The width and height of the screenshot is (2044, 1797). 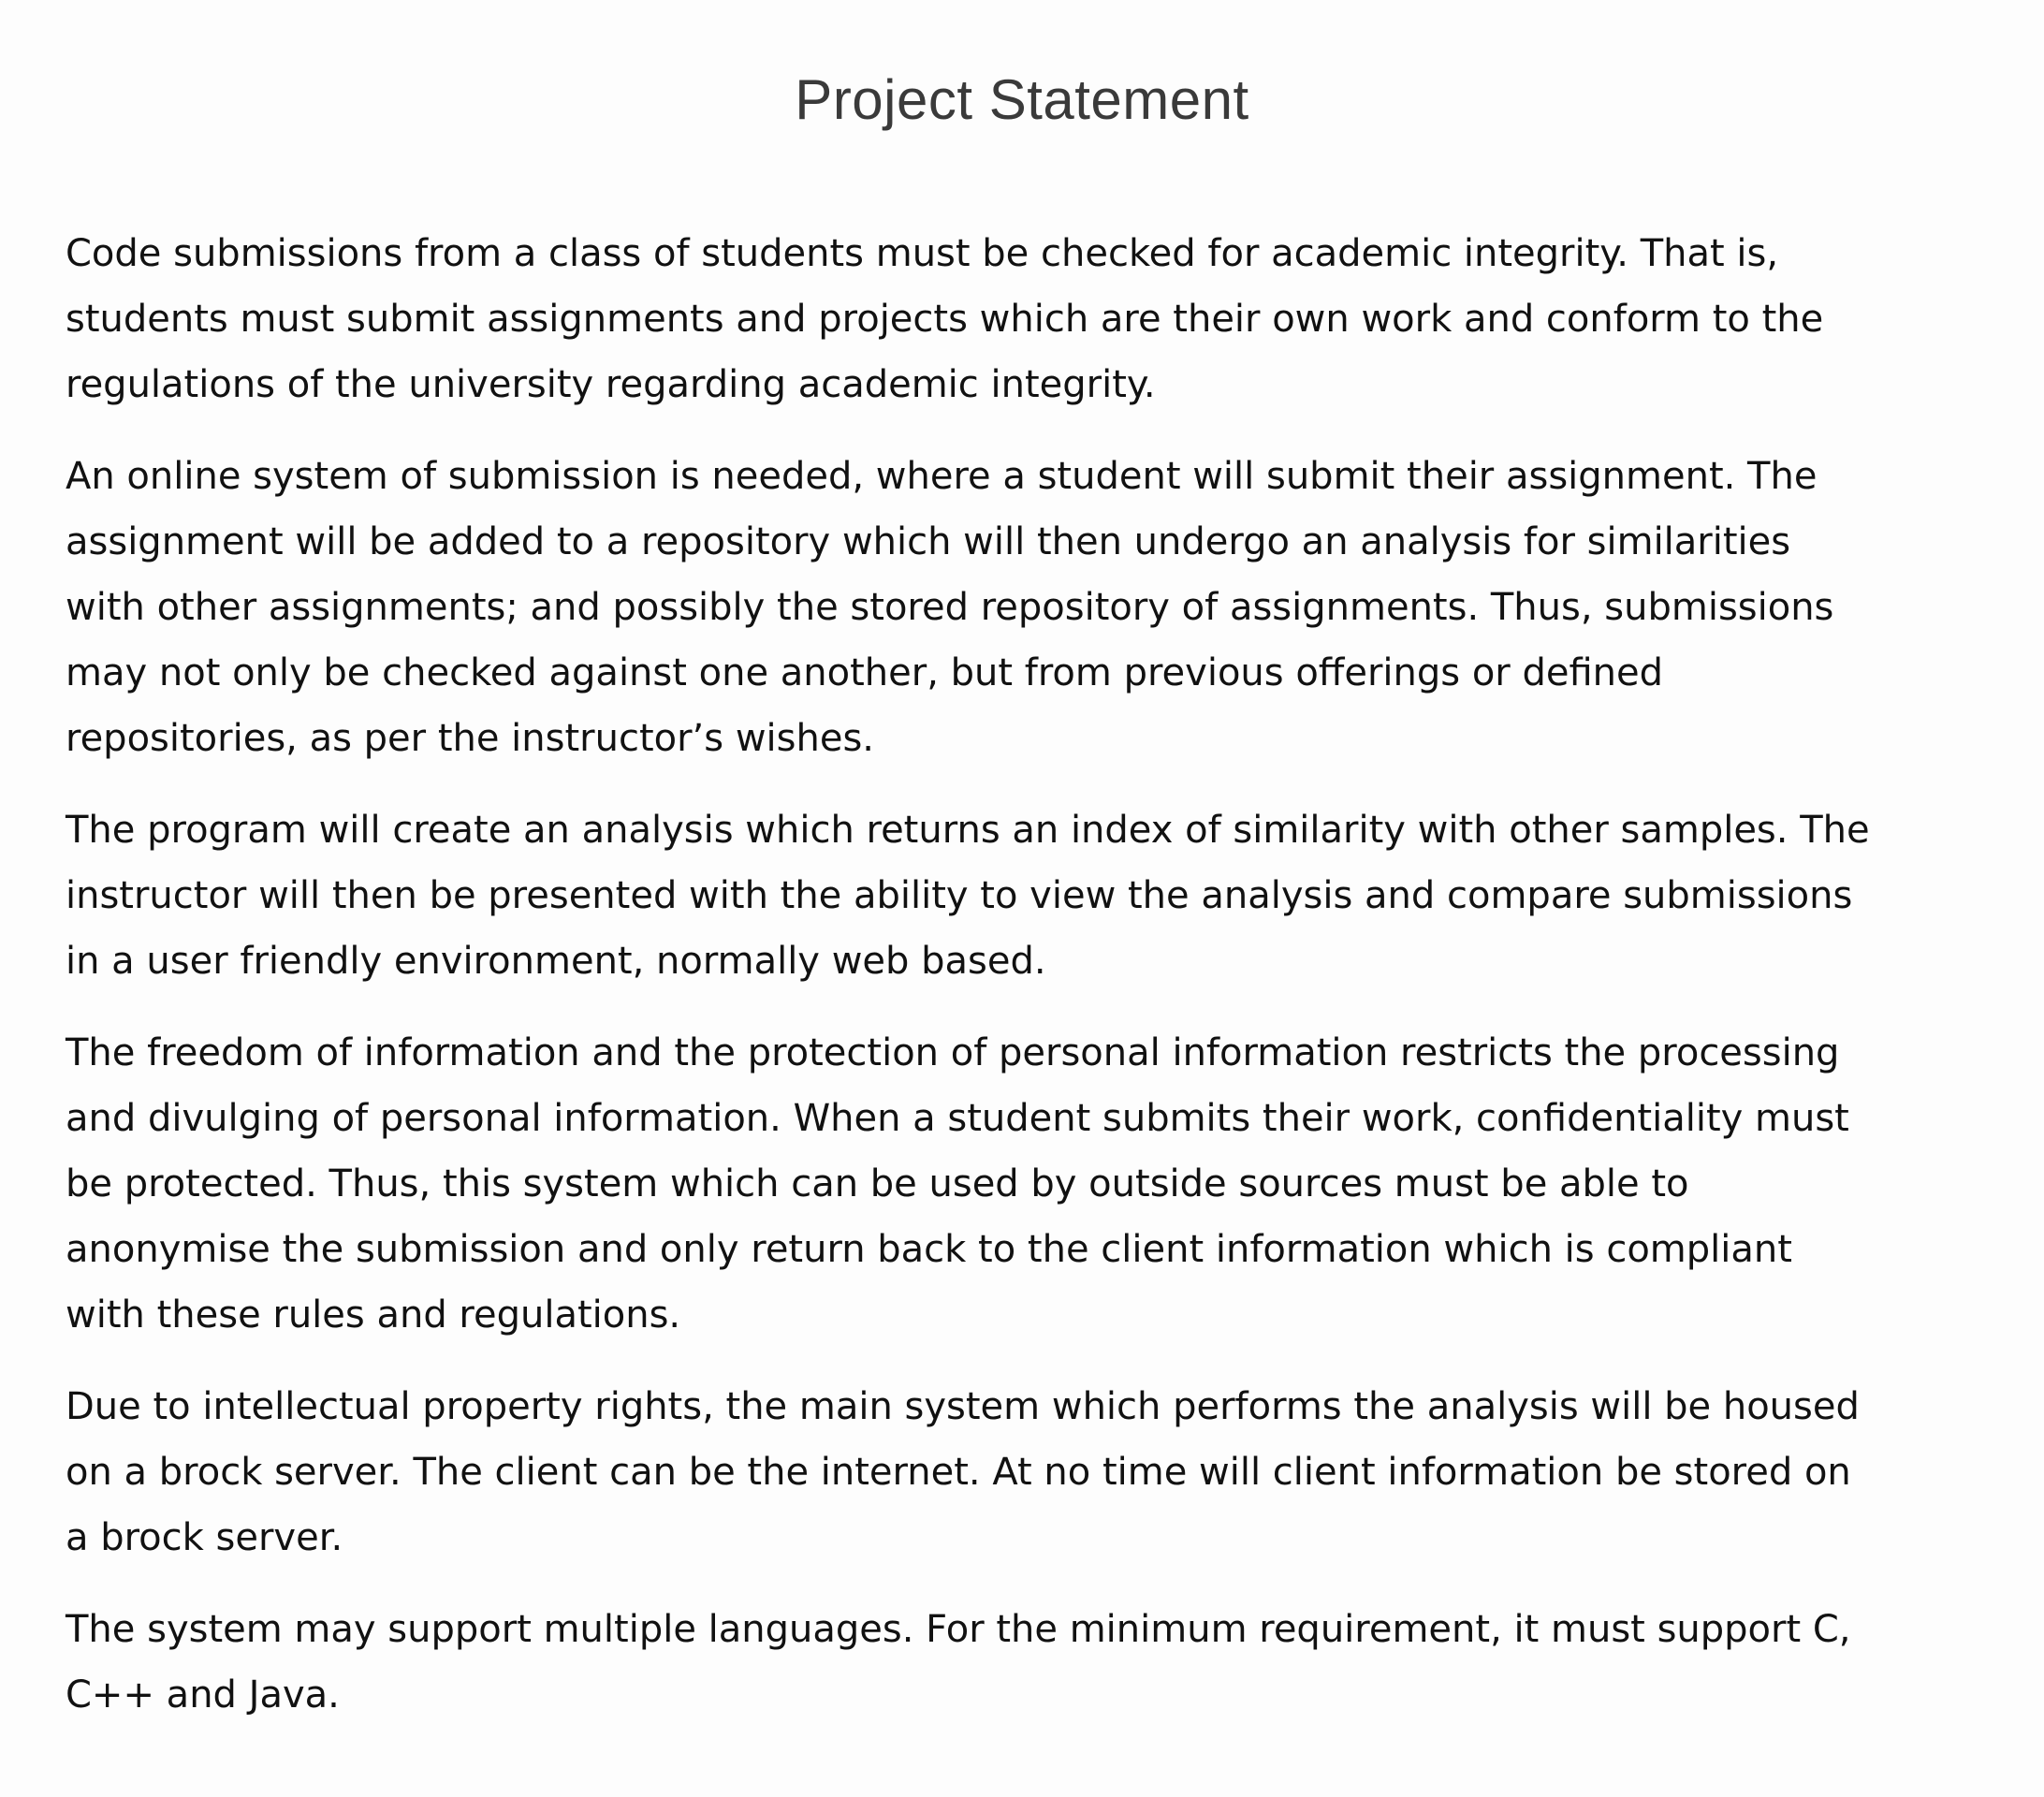 I want to click on text-line: C++ and Java., so click(x=203, y=1695).